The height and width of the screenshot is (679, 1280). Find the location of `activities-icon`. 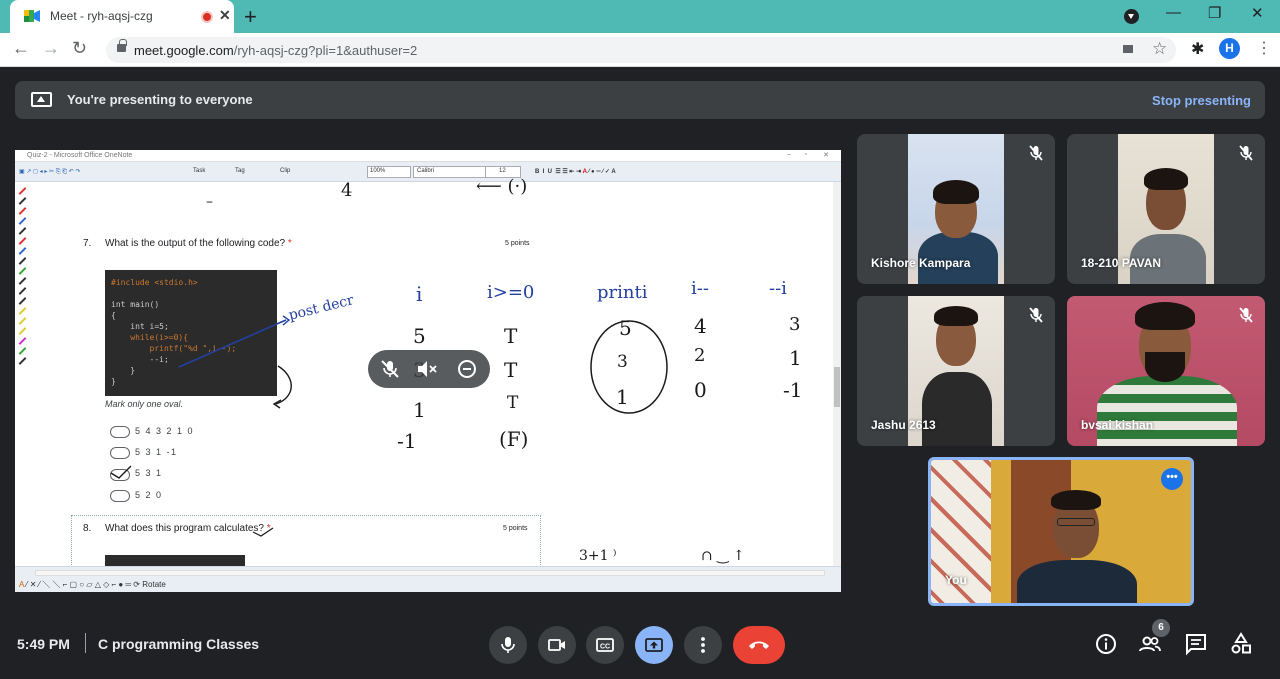

activities-icon is located at coordinates (1241, 644).